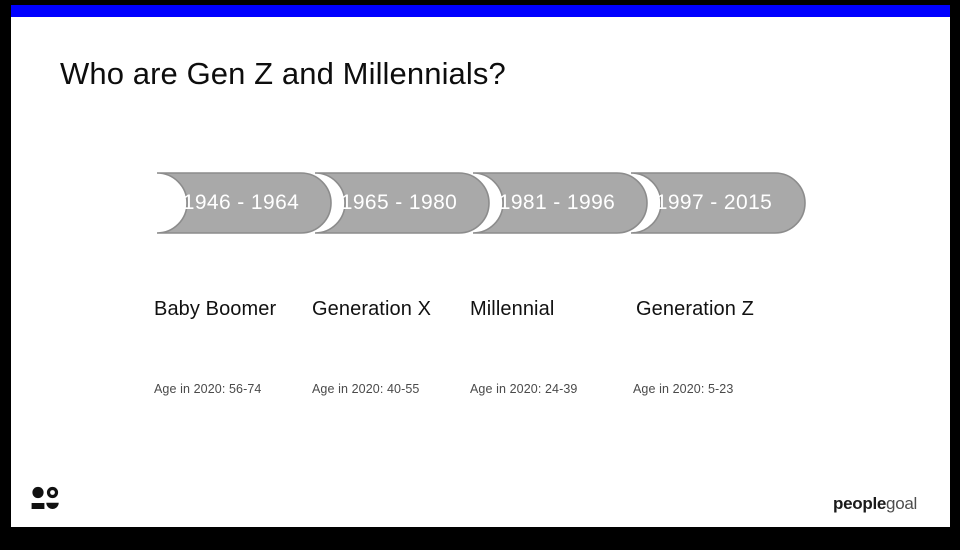  I want to click on timeline-segment: 1981 - 1996, so click(559, 203).